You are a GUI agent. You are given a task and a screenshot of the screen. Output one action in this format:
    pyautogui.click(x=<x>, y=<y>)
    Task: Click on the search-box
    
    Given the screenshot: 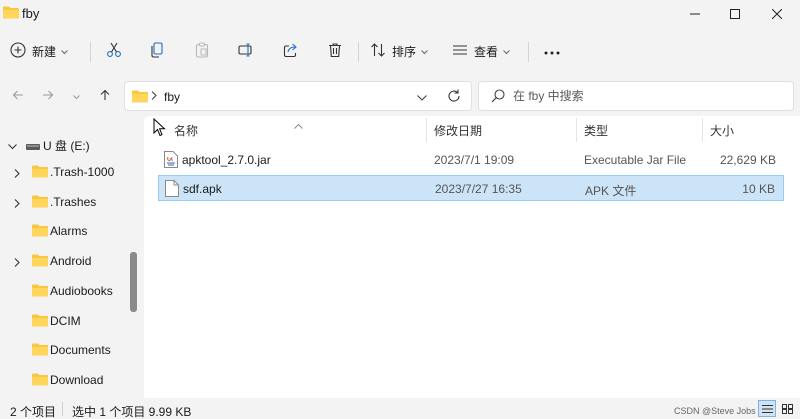 What is the action you would take?
    pyautogui.click(x=636, y=96)
    